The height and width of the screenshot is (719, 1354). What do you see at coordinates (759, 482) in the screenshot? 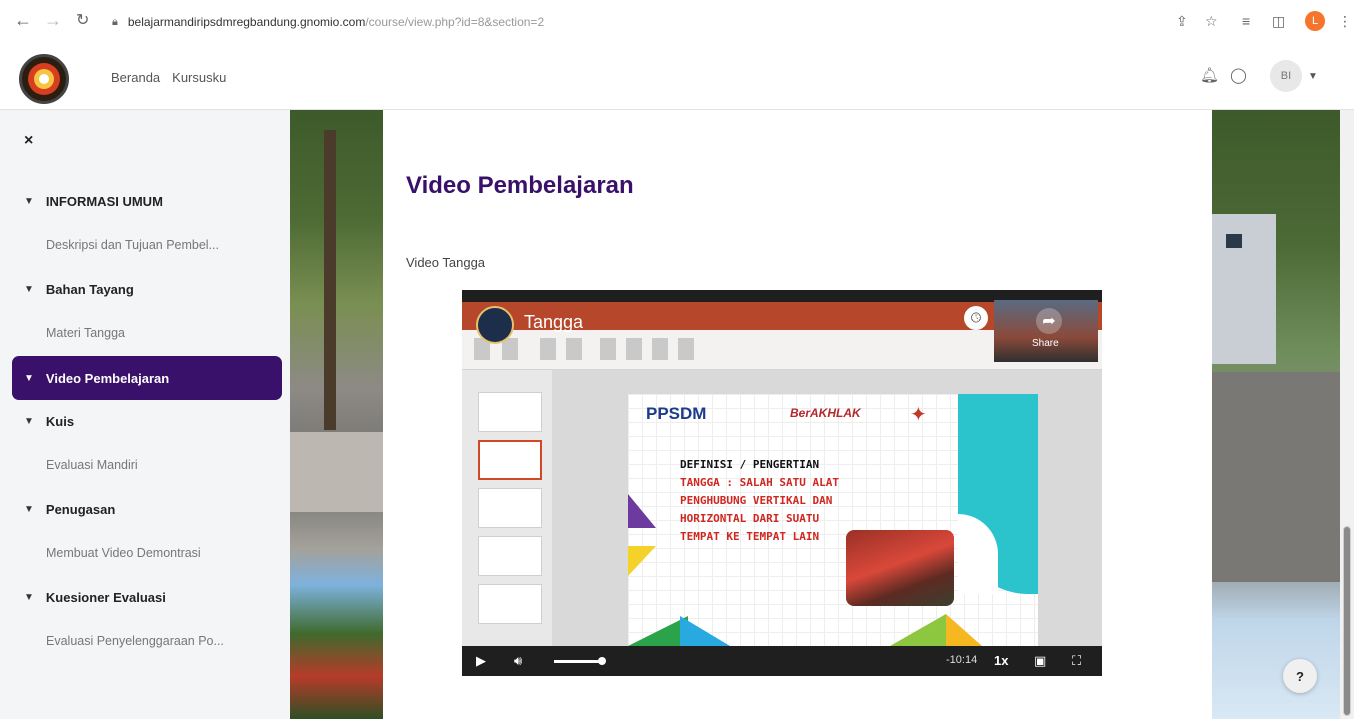
I see `slide-line: TANGGA : SALAH SATU ALAT` at bounding box center [759, 482].